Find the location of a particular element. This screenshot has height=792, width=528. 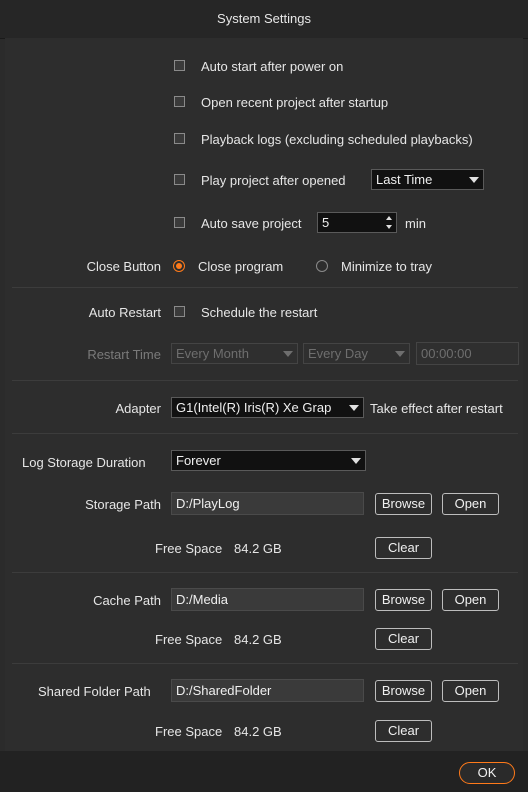

cache-browse-button: Browse is located at coordinates (403, 600).